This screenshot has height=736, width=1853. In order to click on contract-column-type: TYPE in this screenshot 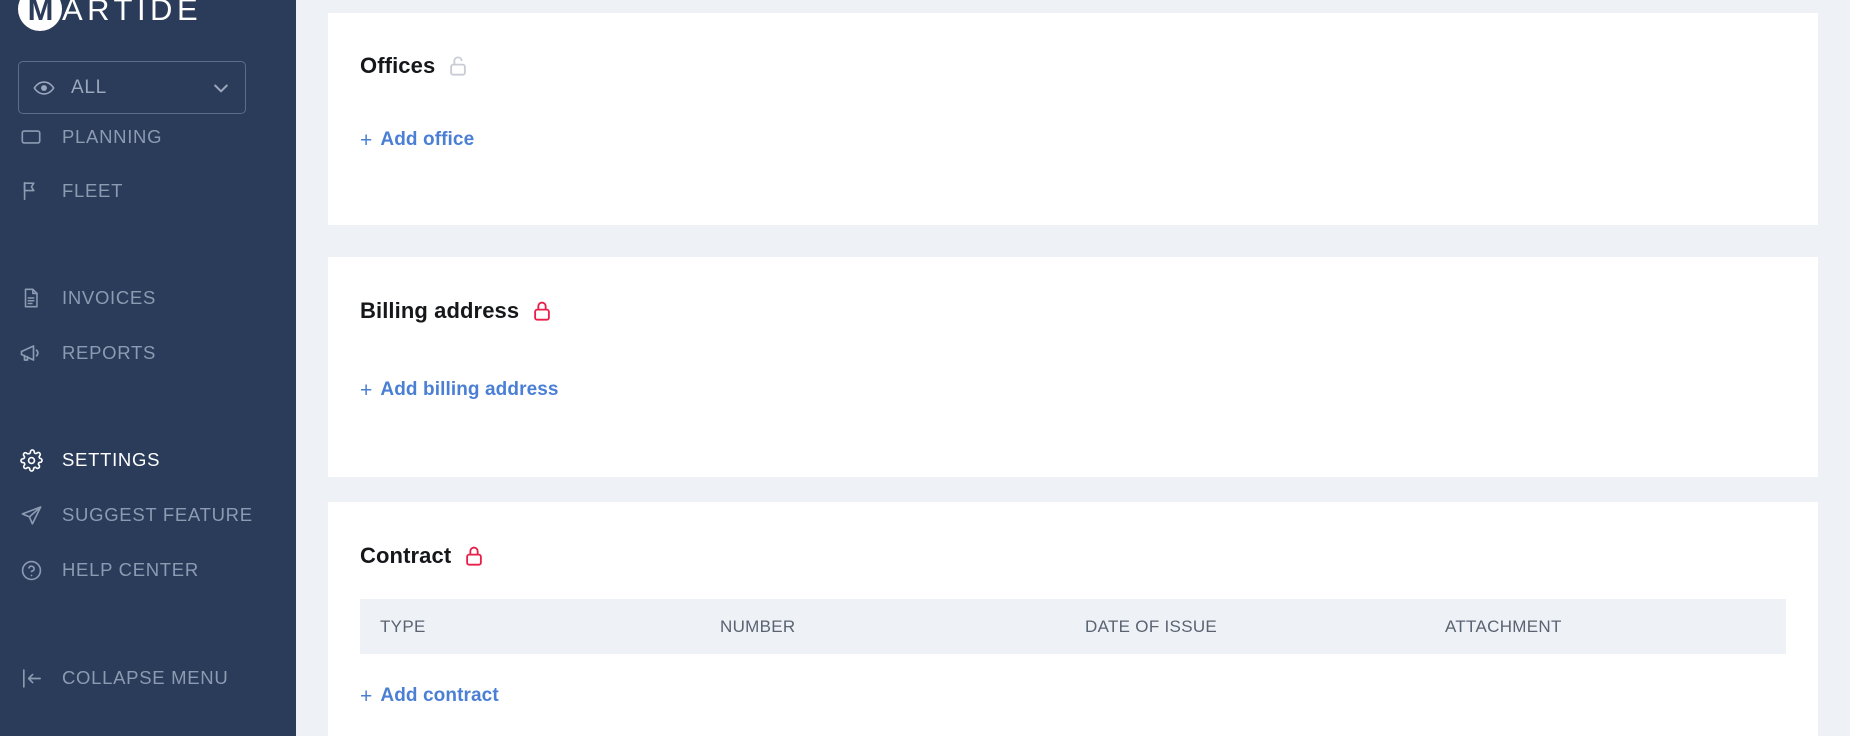, I will do `click(403, 626)`.